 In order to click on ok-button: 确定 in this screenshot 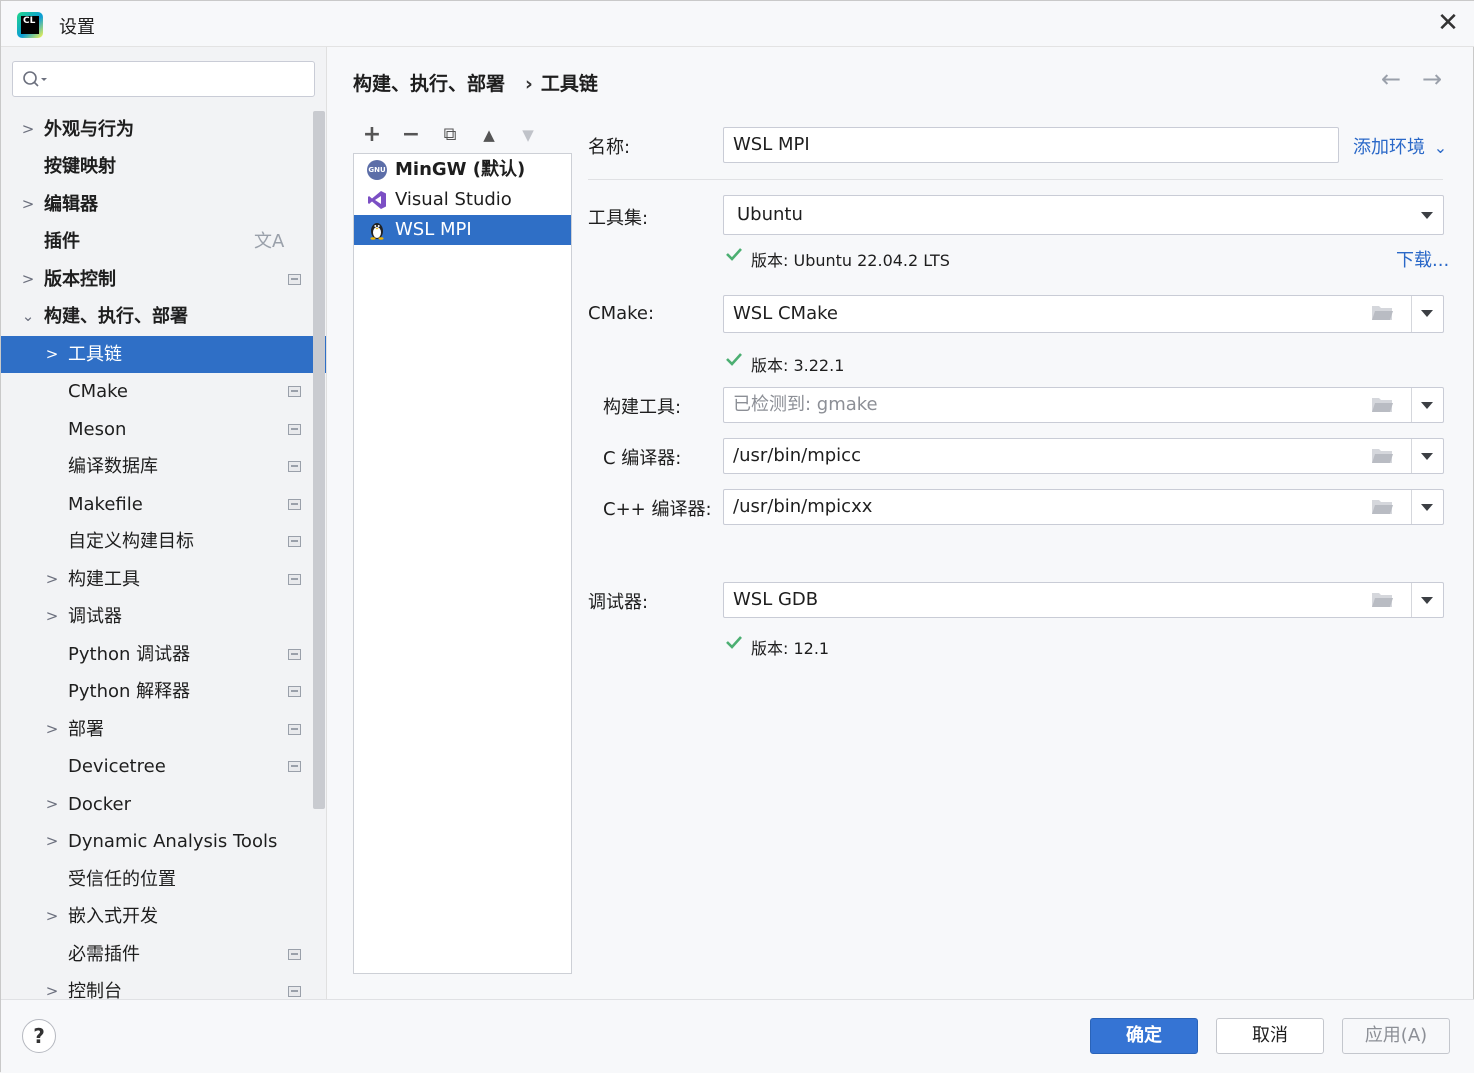, I will do `click(1144, 1036)`.